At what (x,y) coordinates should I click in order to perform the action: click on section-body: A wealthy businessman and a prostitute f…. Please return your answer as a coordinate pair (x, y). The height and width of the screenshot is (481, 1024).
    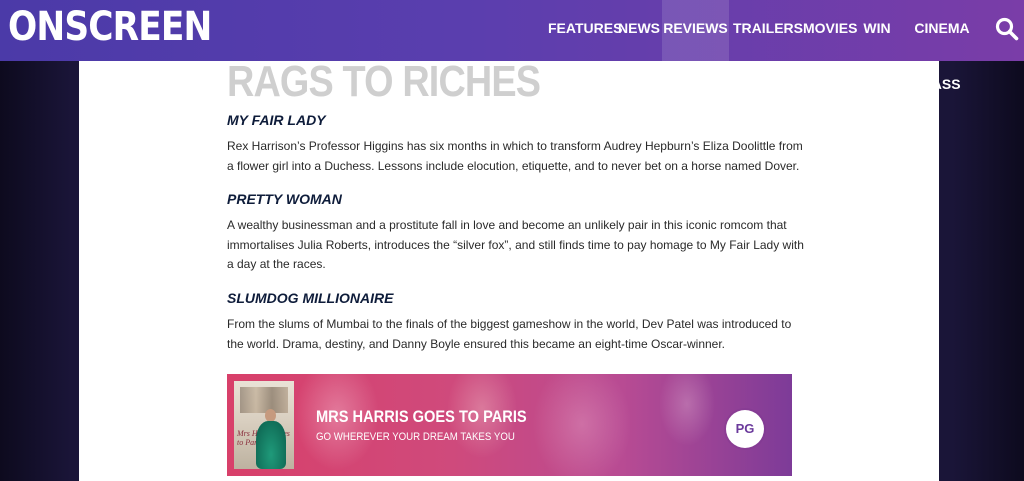
    Looking at the image, I should click on (515, 244).